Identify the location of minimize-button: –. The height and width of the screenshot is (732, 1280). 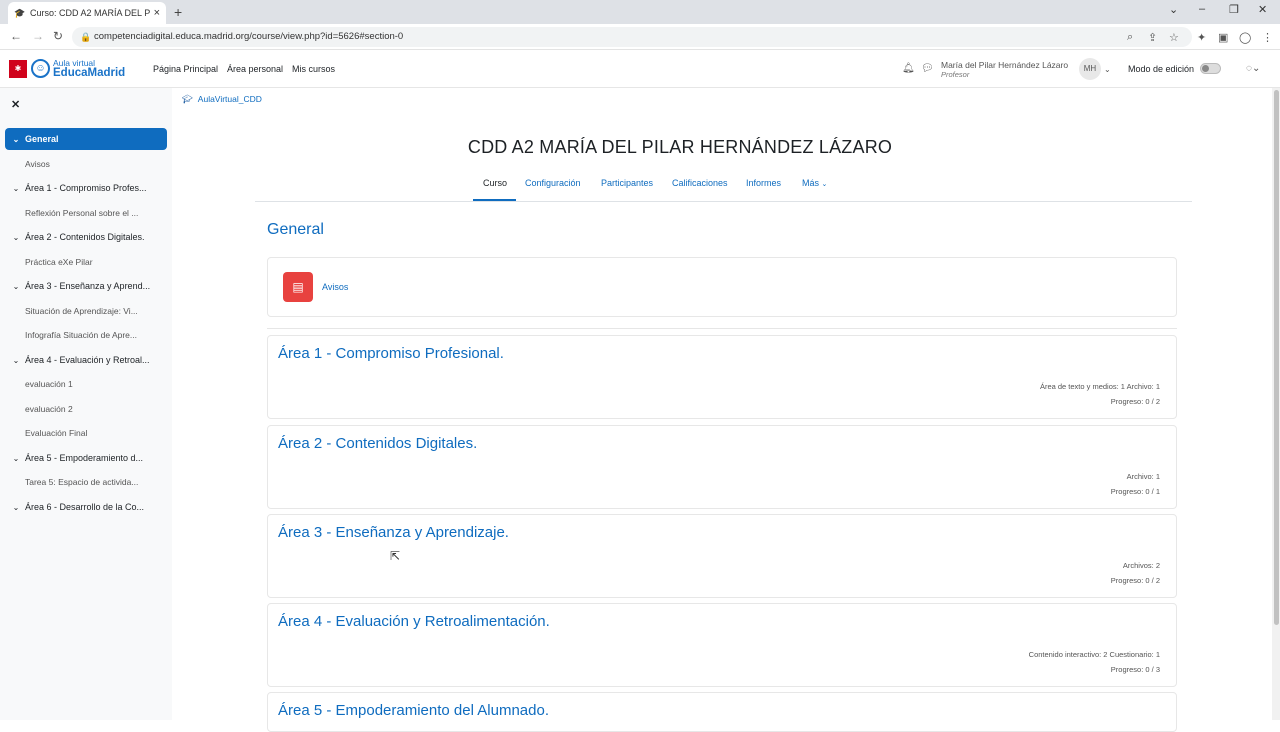
(1202, 9).